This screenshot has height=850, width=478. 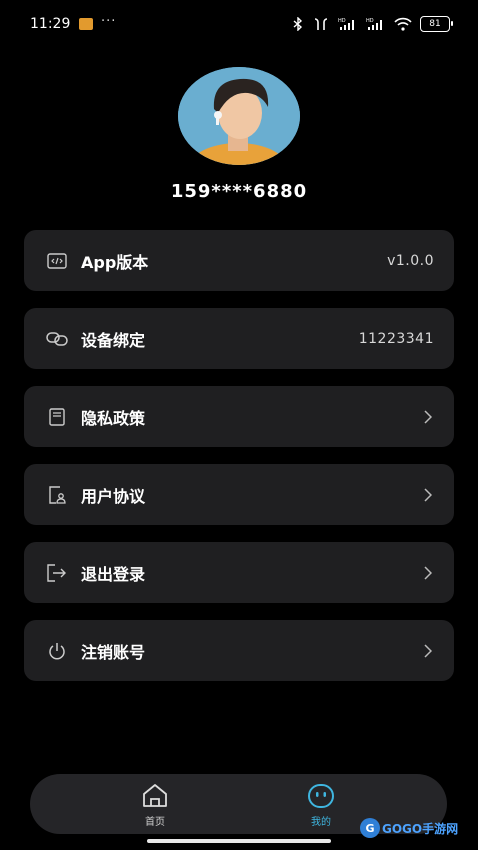 What do you see at coordinates (155, 796) in the screenshot?
I see `home-icon` at bounding box center [155, 796].